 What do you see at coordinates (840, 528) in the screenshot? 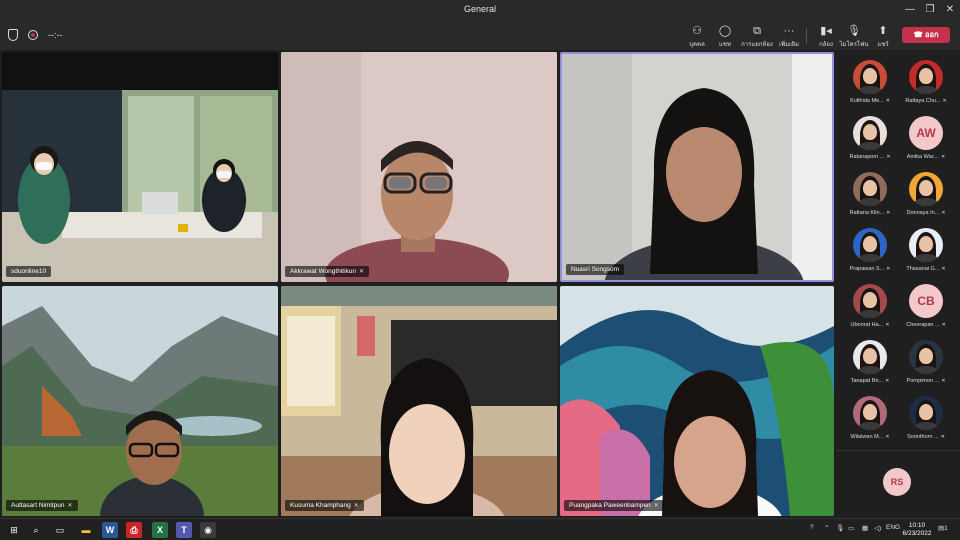
I see `mic-tray-icon: 🎙︎` at bounding box center [840, 528].